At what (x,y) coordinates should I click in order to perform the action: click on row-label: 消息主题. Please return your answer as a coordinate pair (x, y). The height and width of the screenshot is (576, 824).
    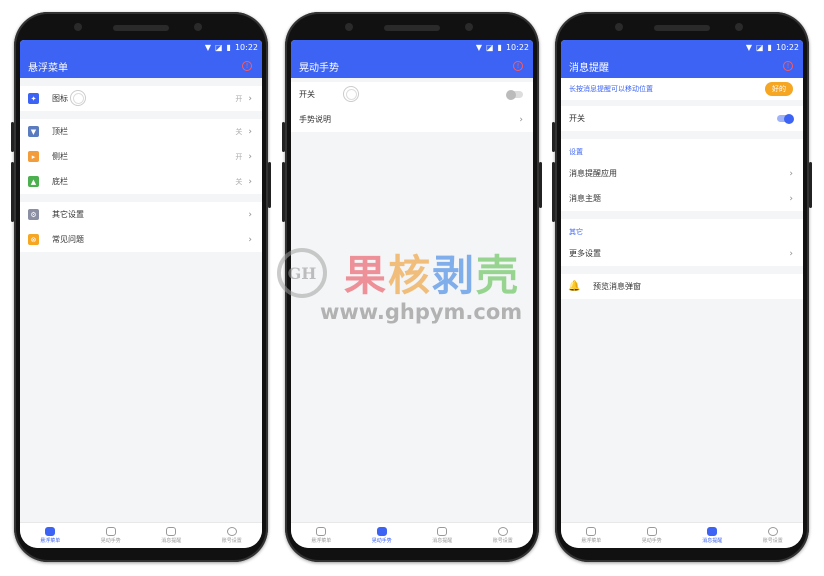
    Looking at the image, I should click on (585, 198).